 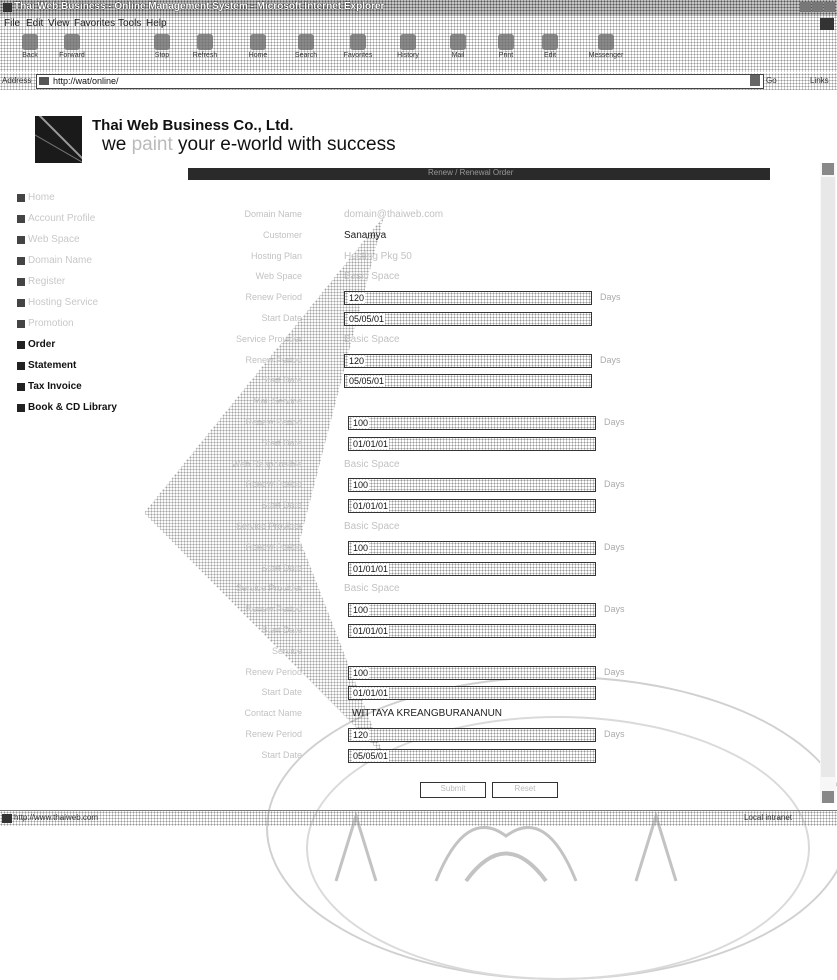 I want to click on sidebar-item-domain-name: Domain Name, so click(x=101, y=264).